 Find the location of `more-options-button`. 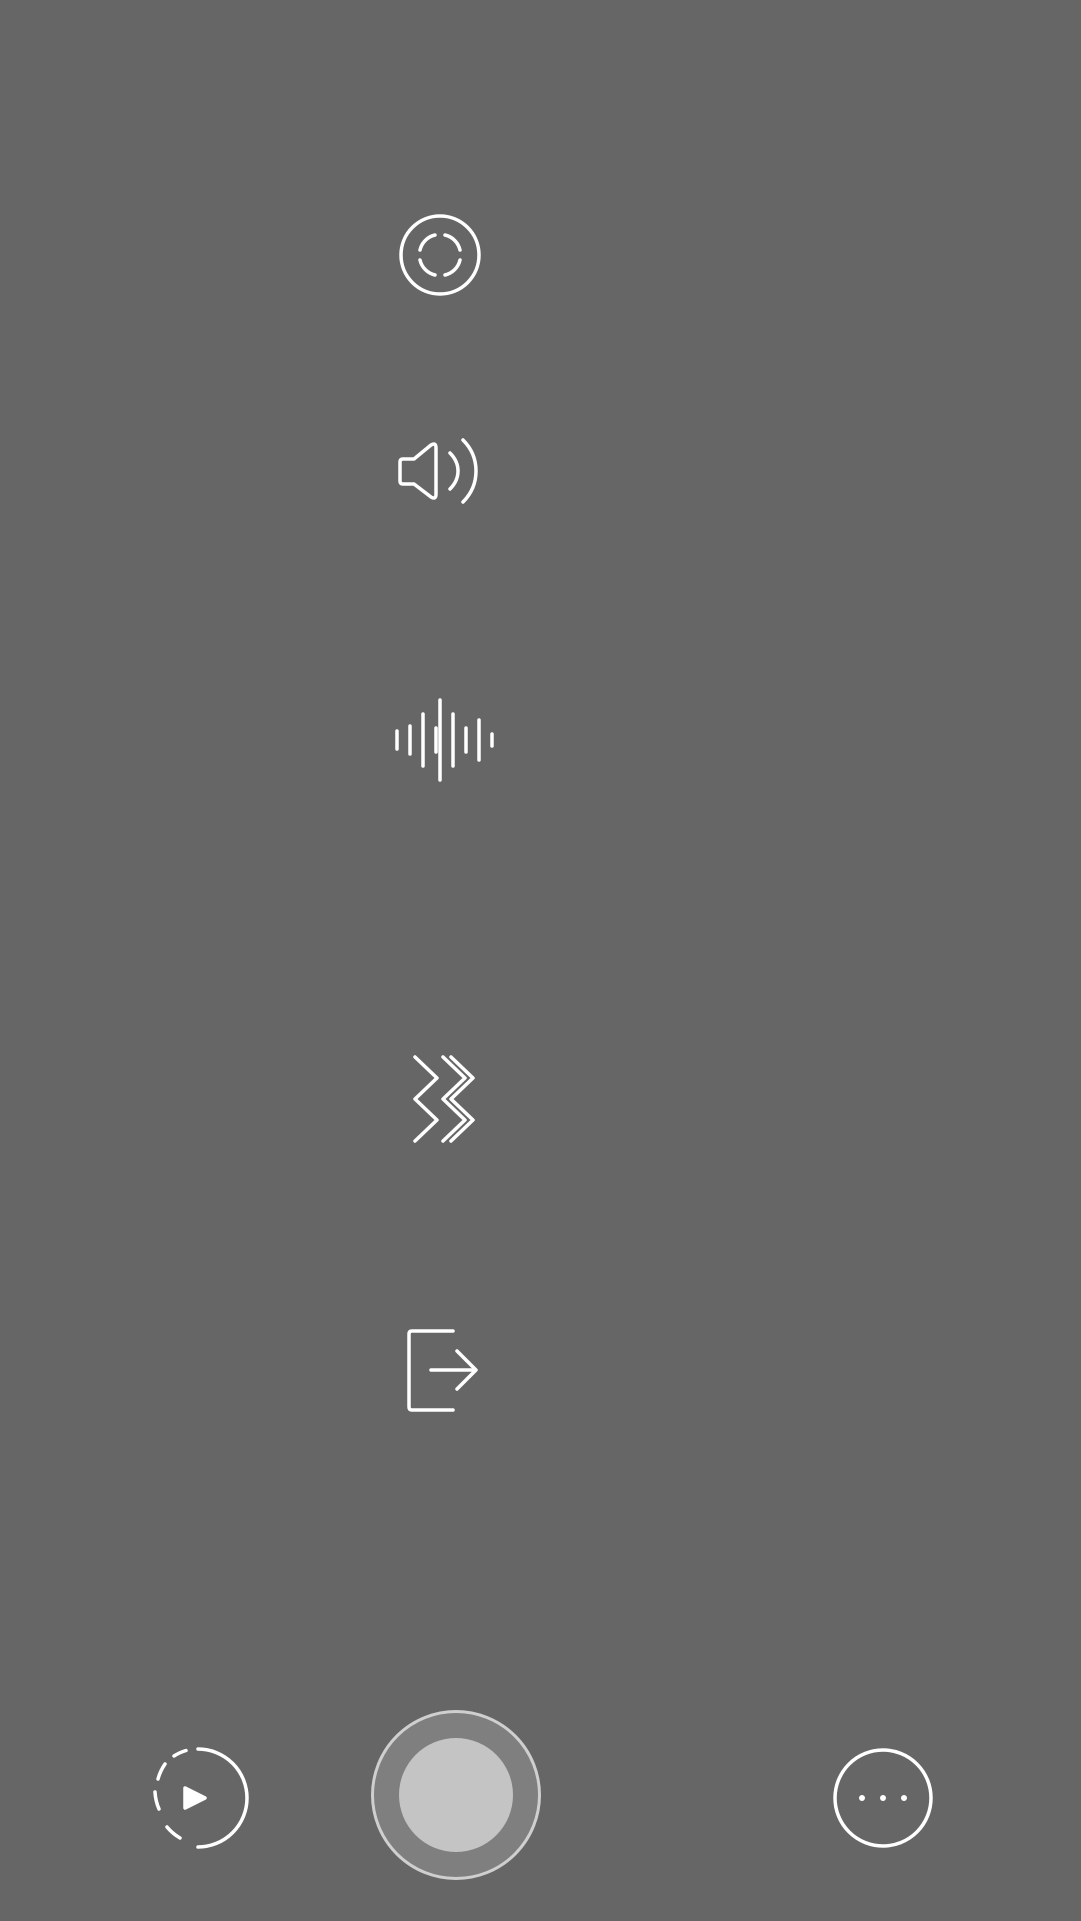

more-options-button is located at coordinates (883, 1798).